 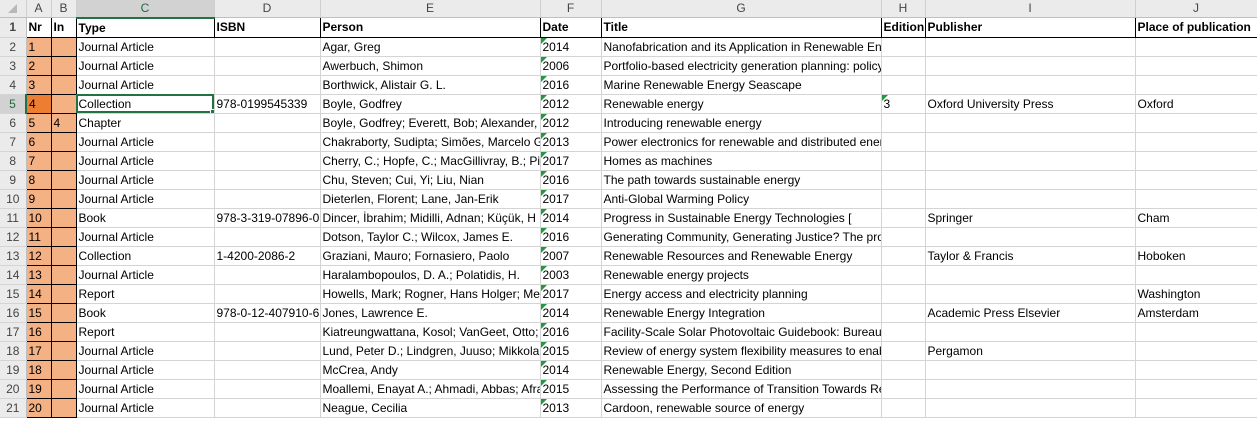 I want to click on cell-type: Report, so click(x=145, y=294).